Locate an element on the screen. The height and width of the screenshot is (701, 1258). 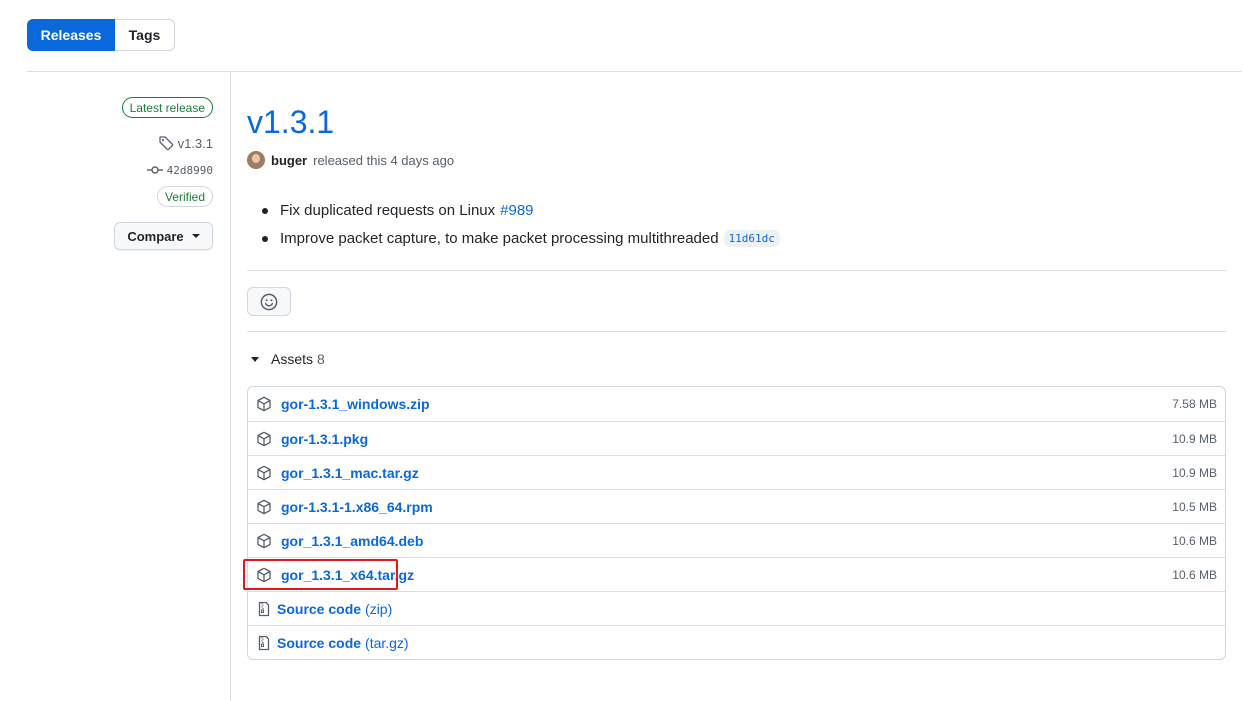
asset-size: 10.5 MB is located at coordinates (1194, 506).